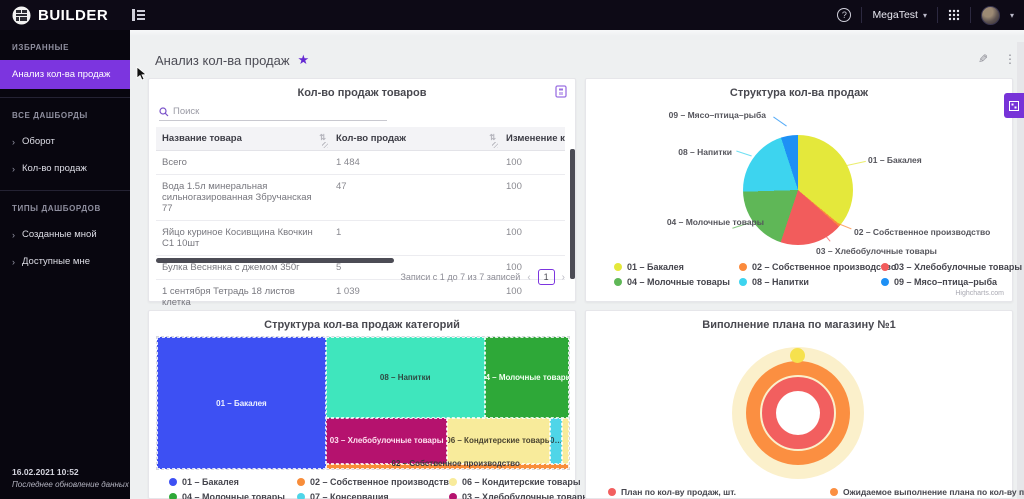  I want to click on highcharts-credit: Highcharts.com, so click(979, 293).